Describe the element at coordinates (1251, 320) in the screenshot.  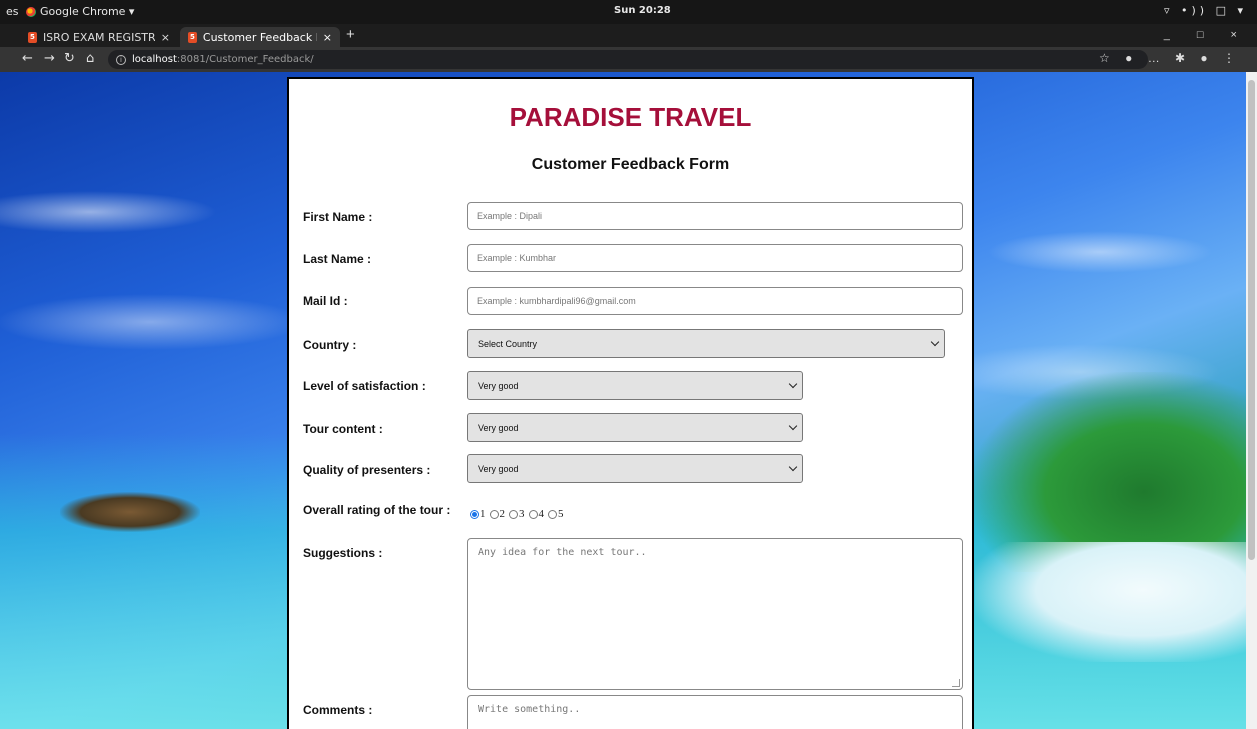
I see `scrollbar-thumb` at that location.